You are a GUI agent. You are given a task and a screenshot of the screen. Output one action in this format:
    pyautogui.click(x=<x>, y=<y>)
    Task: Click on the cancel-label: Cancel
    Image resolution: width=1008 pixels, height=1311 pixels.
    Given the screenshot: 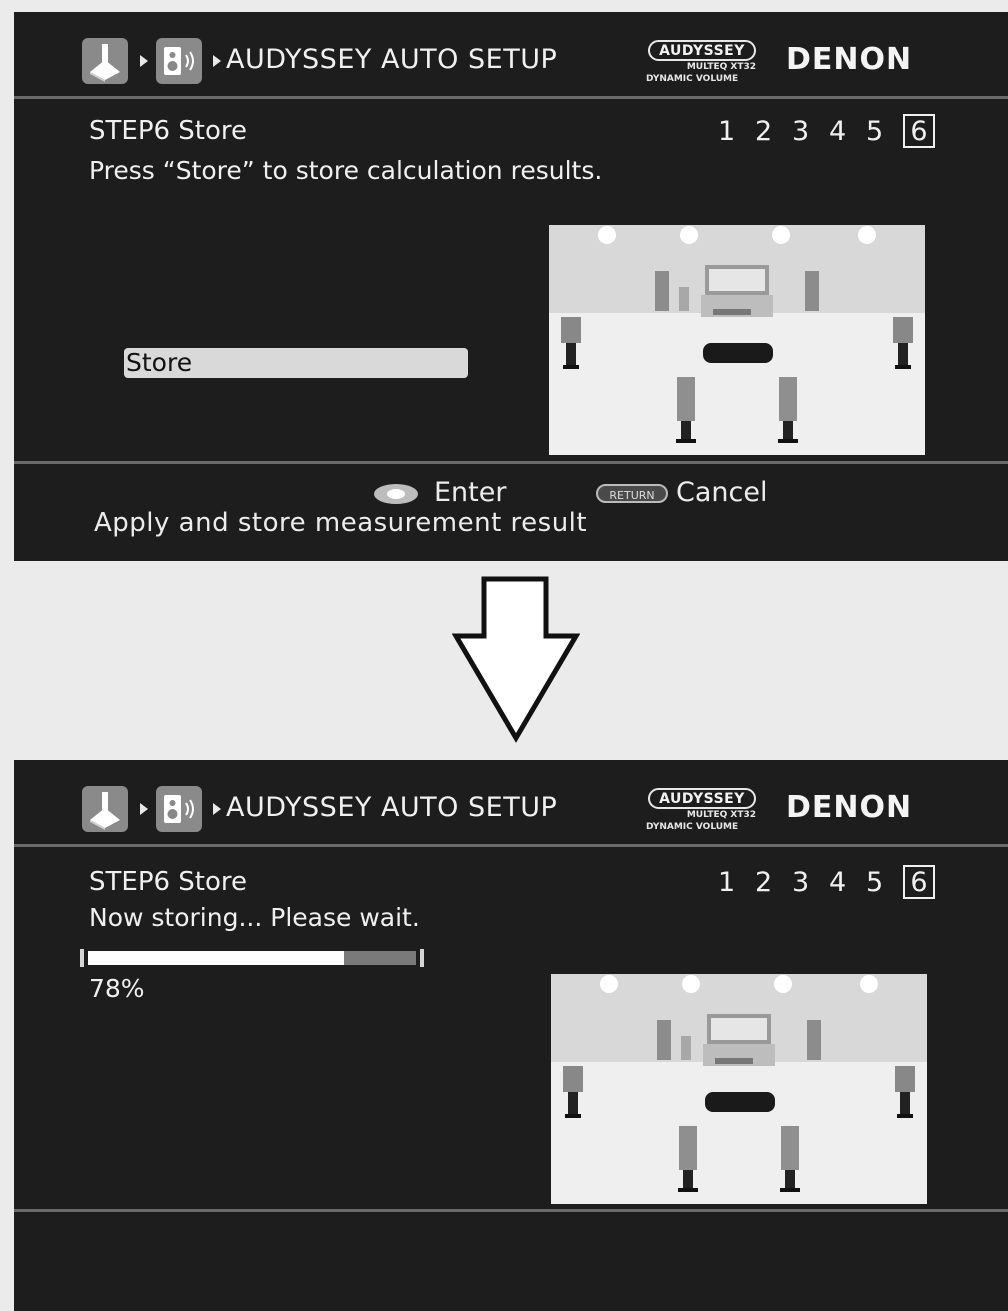 What is the action you would take?
    pyautogui.click(x=722, y=492)
    